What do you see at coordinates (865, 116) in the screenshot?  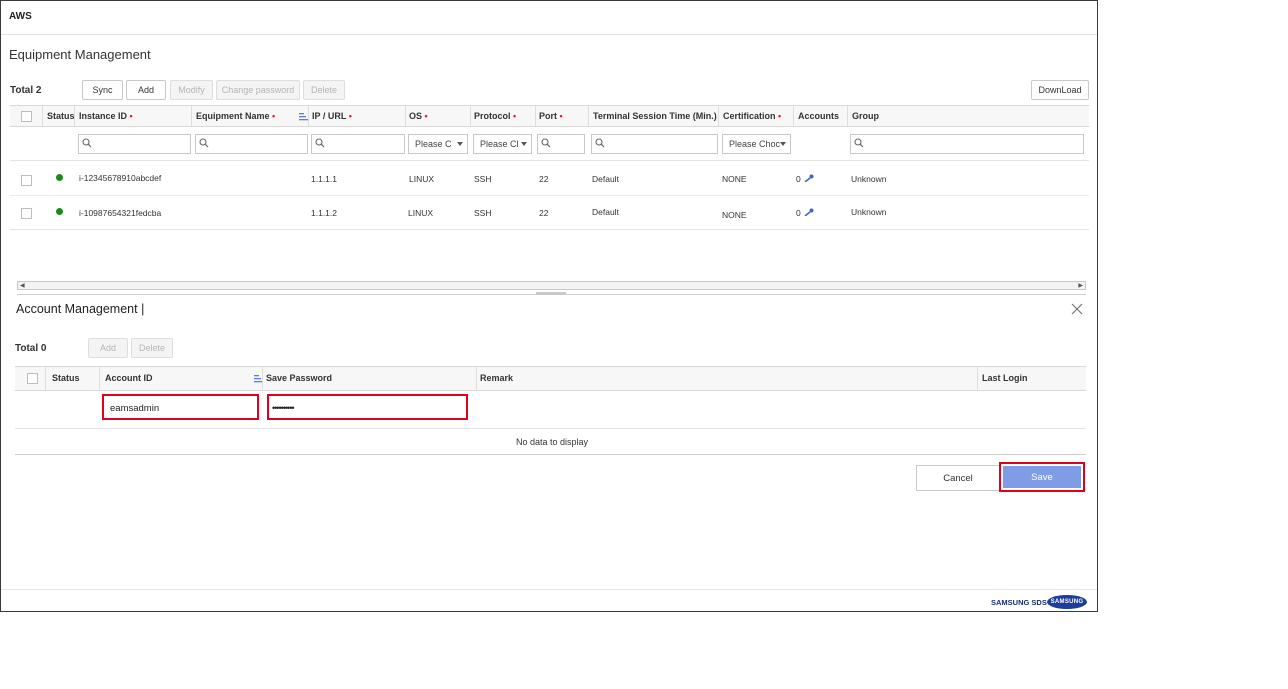 I see `col-group: Group` at bounding box center [865, 116].